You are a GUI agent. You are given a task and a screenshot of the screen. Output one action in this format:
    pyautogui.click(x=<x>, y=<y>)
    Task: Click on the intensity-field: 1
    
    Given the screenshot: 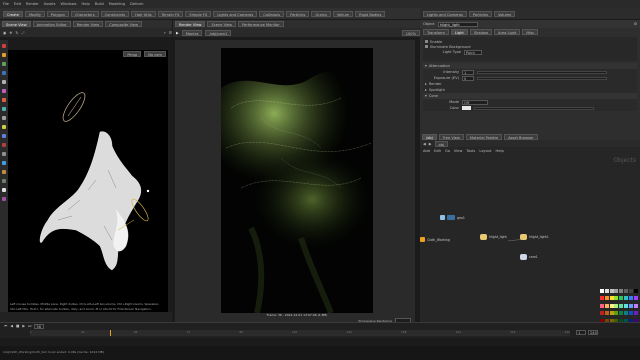 What is the action you would take?
    pyautogui.click(x=468, y=72)
    